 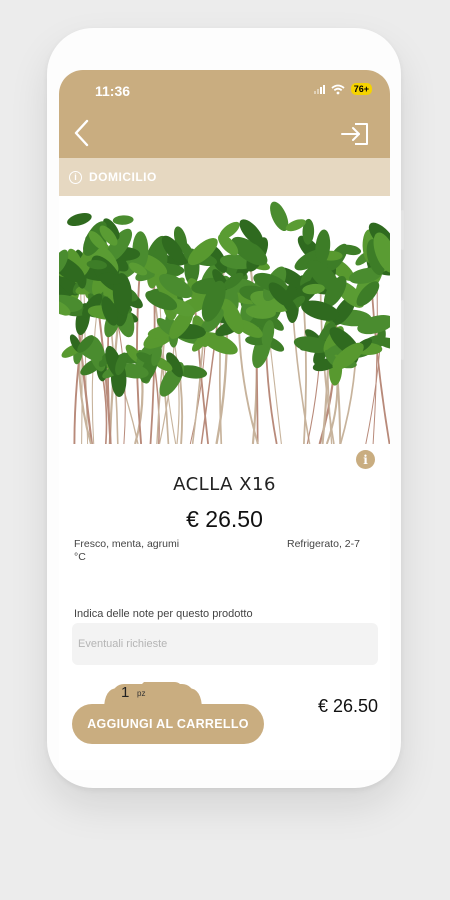 I want to click on login-icon, so click(x=354, y=134).